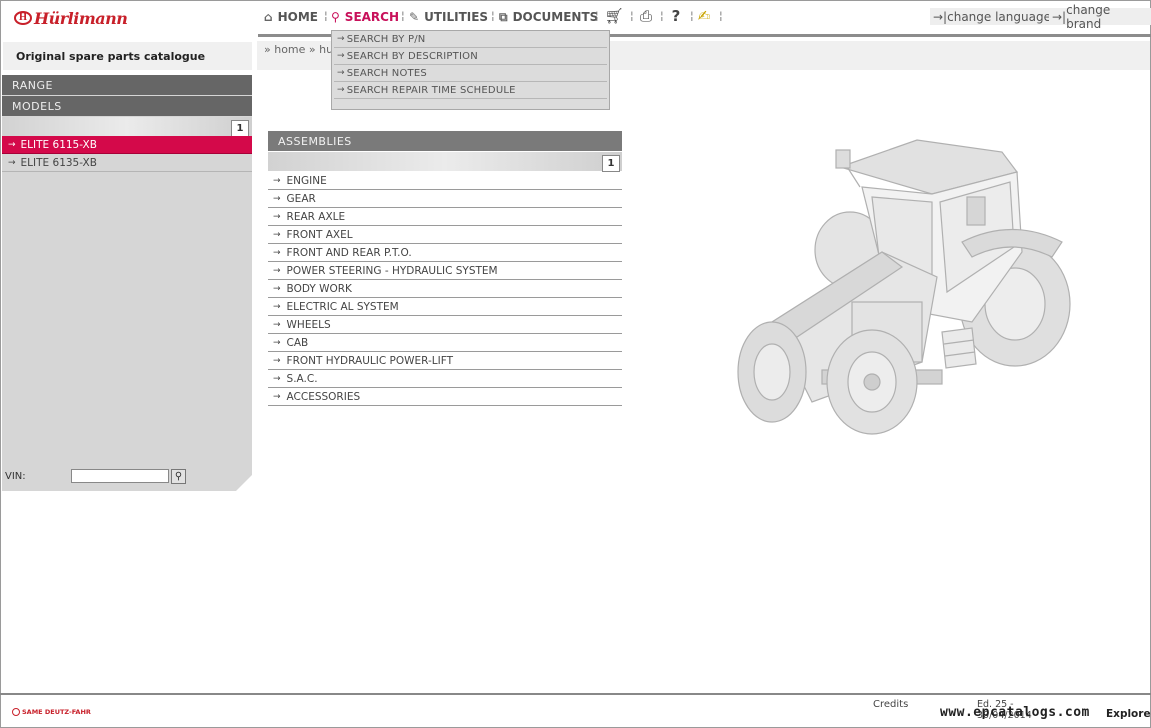 The width and height of the screenshot is (1151, 728). Describe the element at coordinates (323, 396) in the screenshot. I see `assembly-label: ACCESSORIES` at that location.